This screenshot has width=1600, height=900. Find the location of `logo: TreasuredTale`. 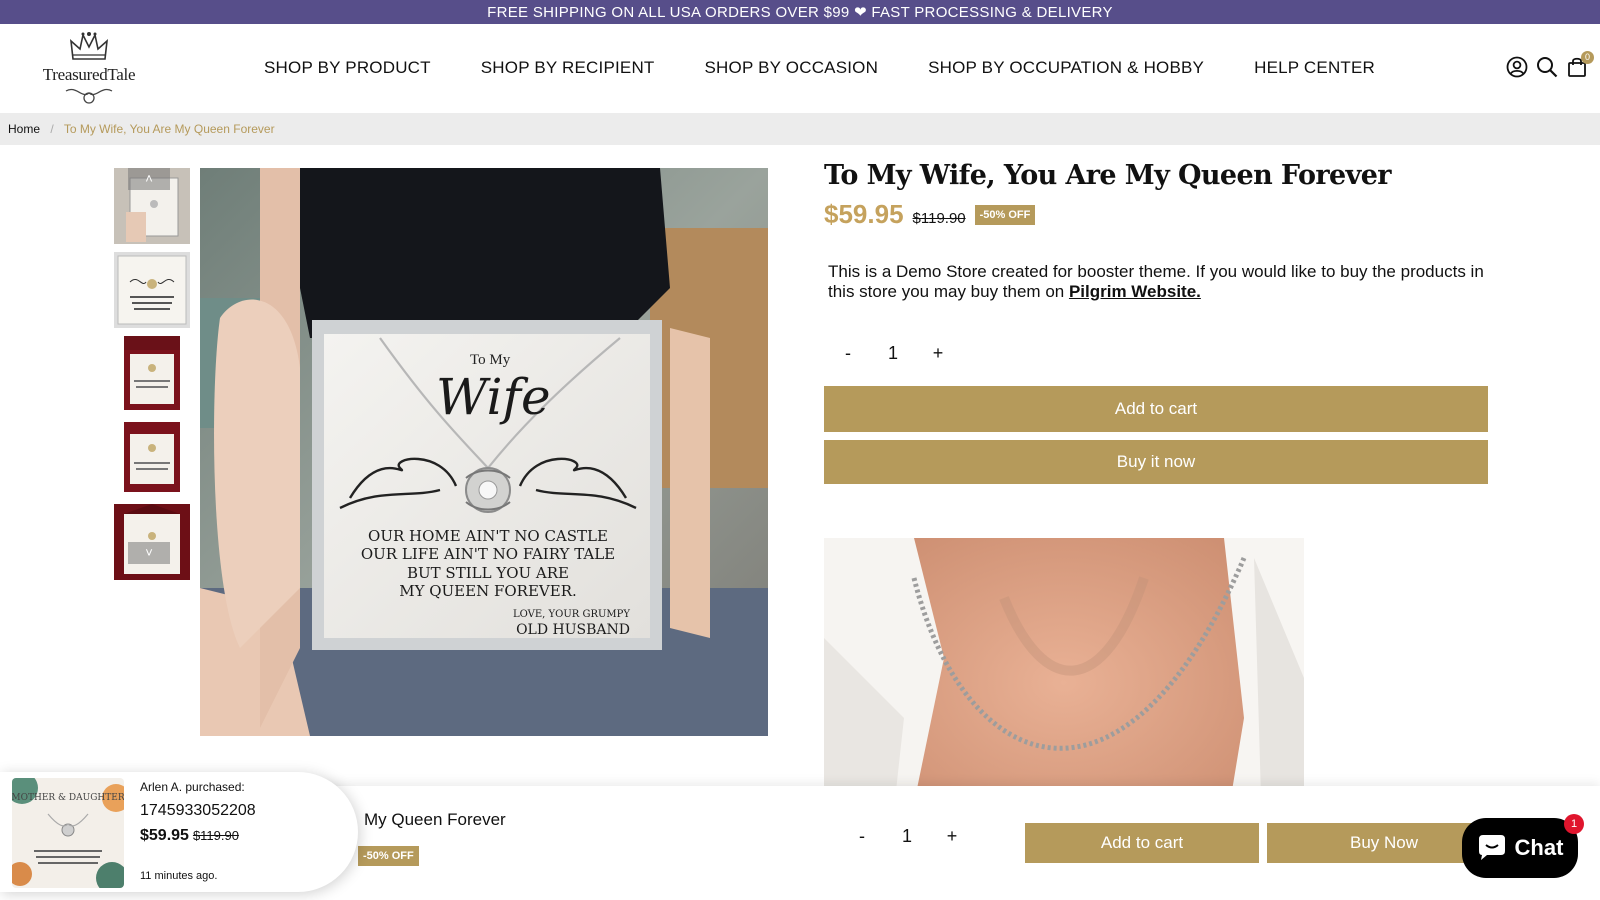

logo: TreasuredTale is located at coordinates (89, 69).